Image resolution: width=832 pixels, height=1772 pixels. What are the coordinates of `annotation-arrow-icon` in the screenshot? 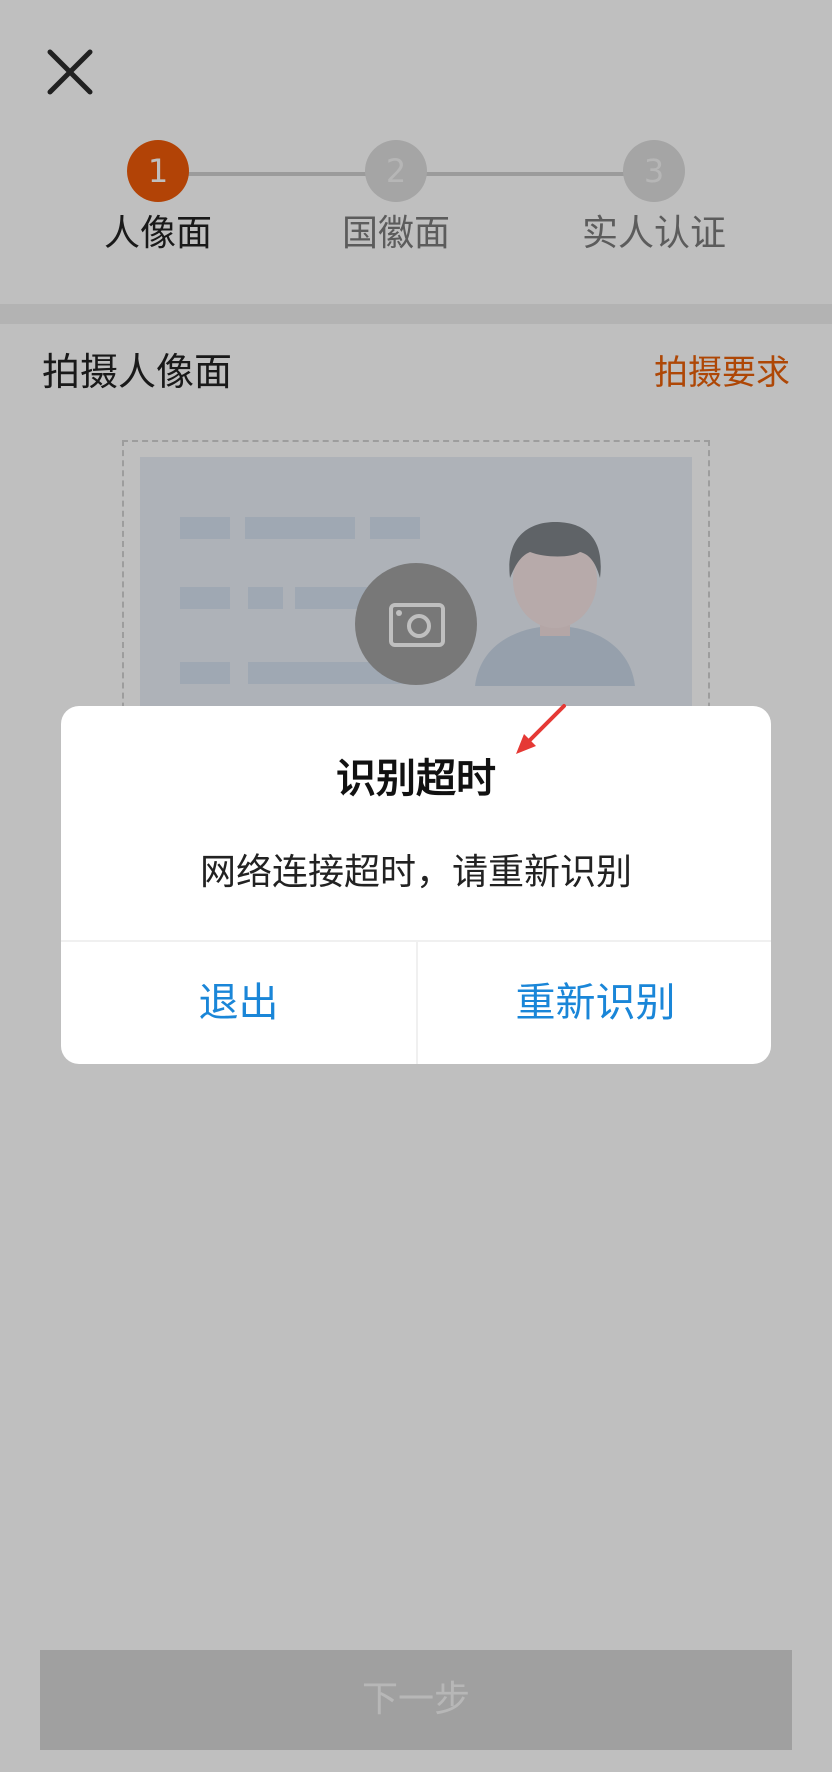 It's located at (541, 729).